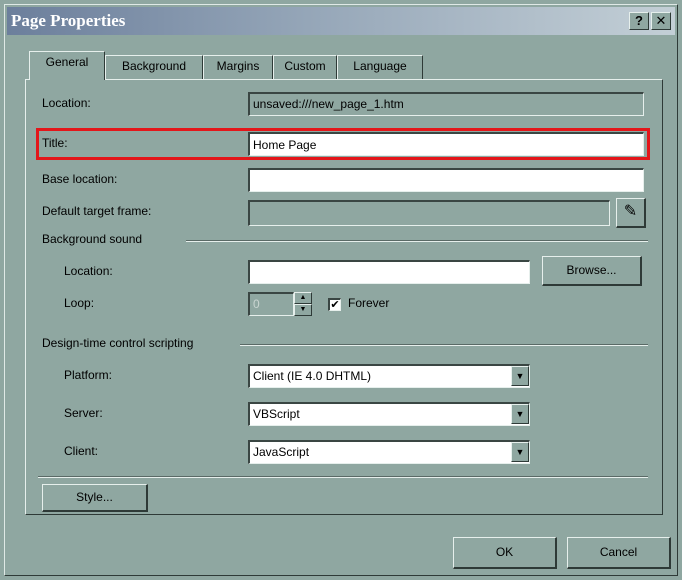 This screenshot has width=682, height=580. What do you see at coordinates (81, 451) in the screenshot?
I see `client-label: Client:` at bounding box center [81, 451].